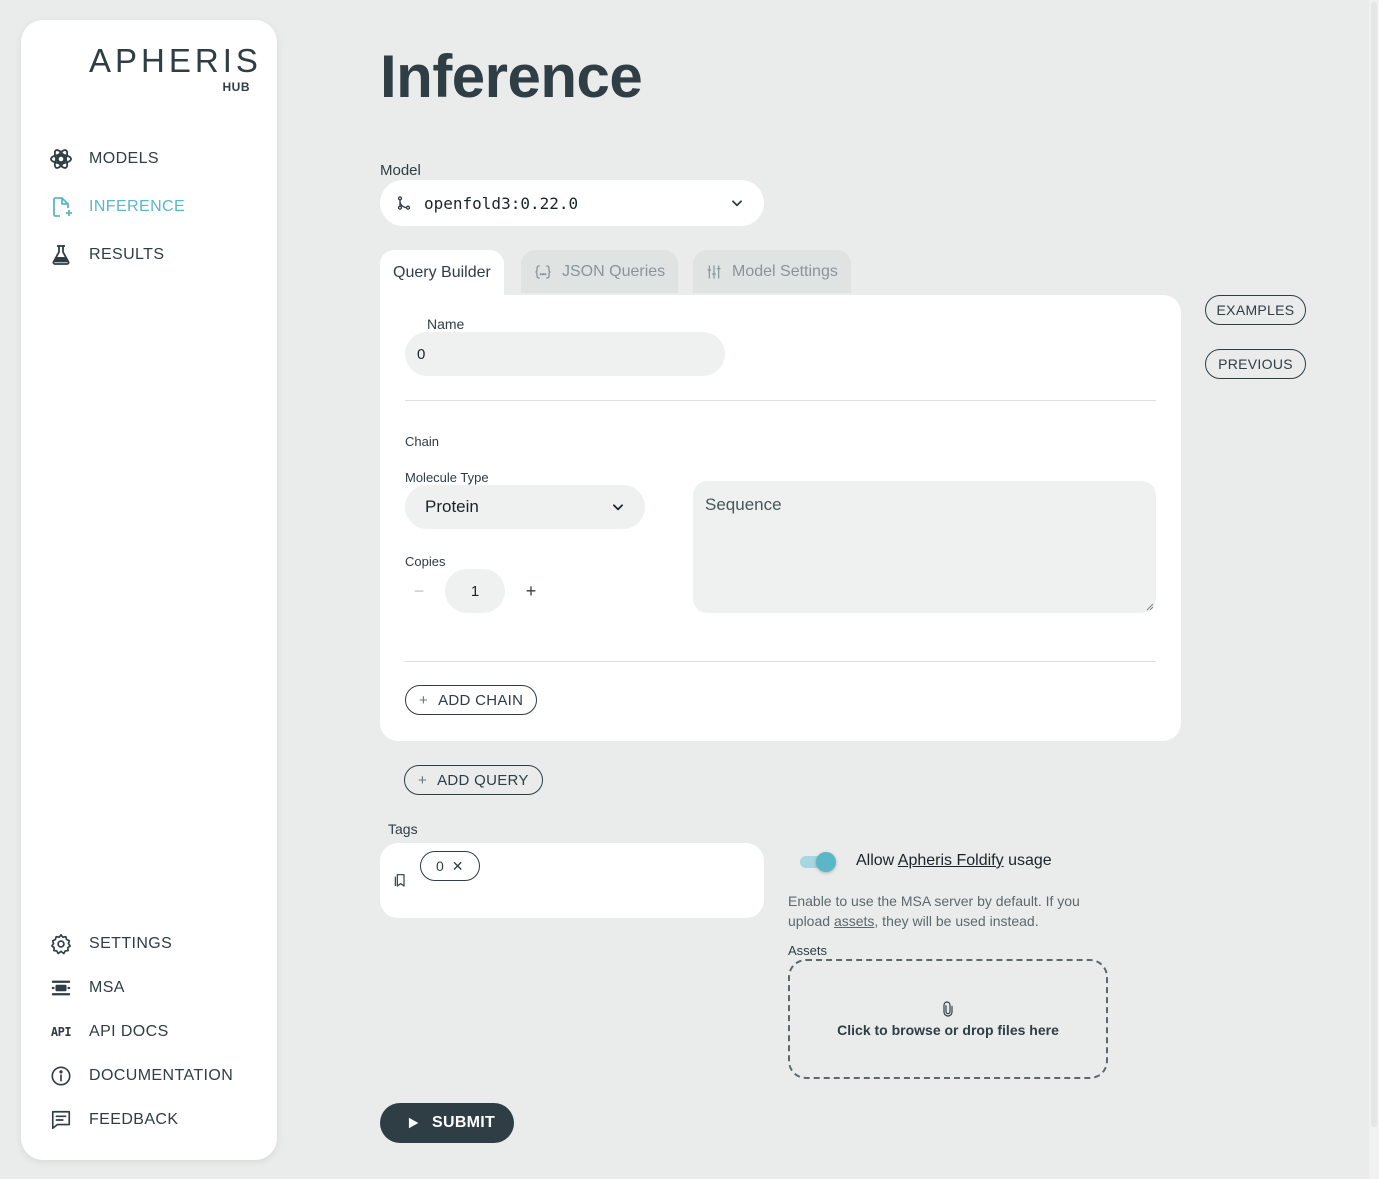  Describe the element at coordinates (1150, 607) in the screenshot. I see `resize-handle-icon` at that location.